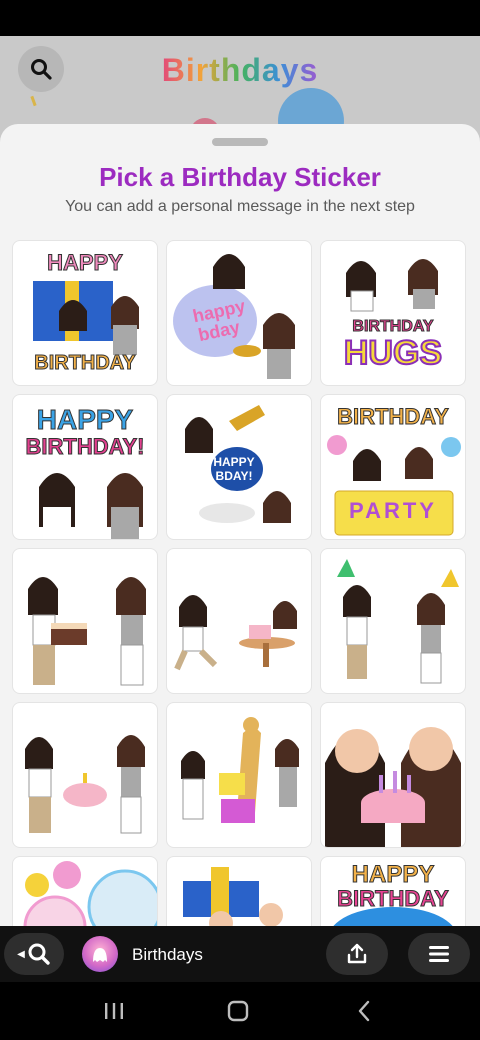 This screenshot has width=480, height=1040. Describe the element at coordinates (239, 313) in the screenshot. I see `sticker-tile: happy bday` at that location.